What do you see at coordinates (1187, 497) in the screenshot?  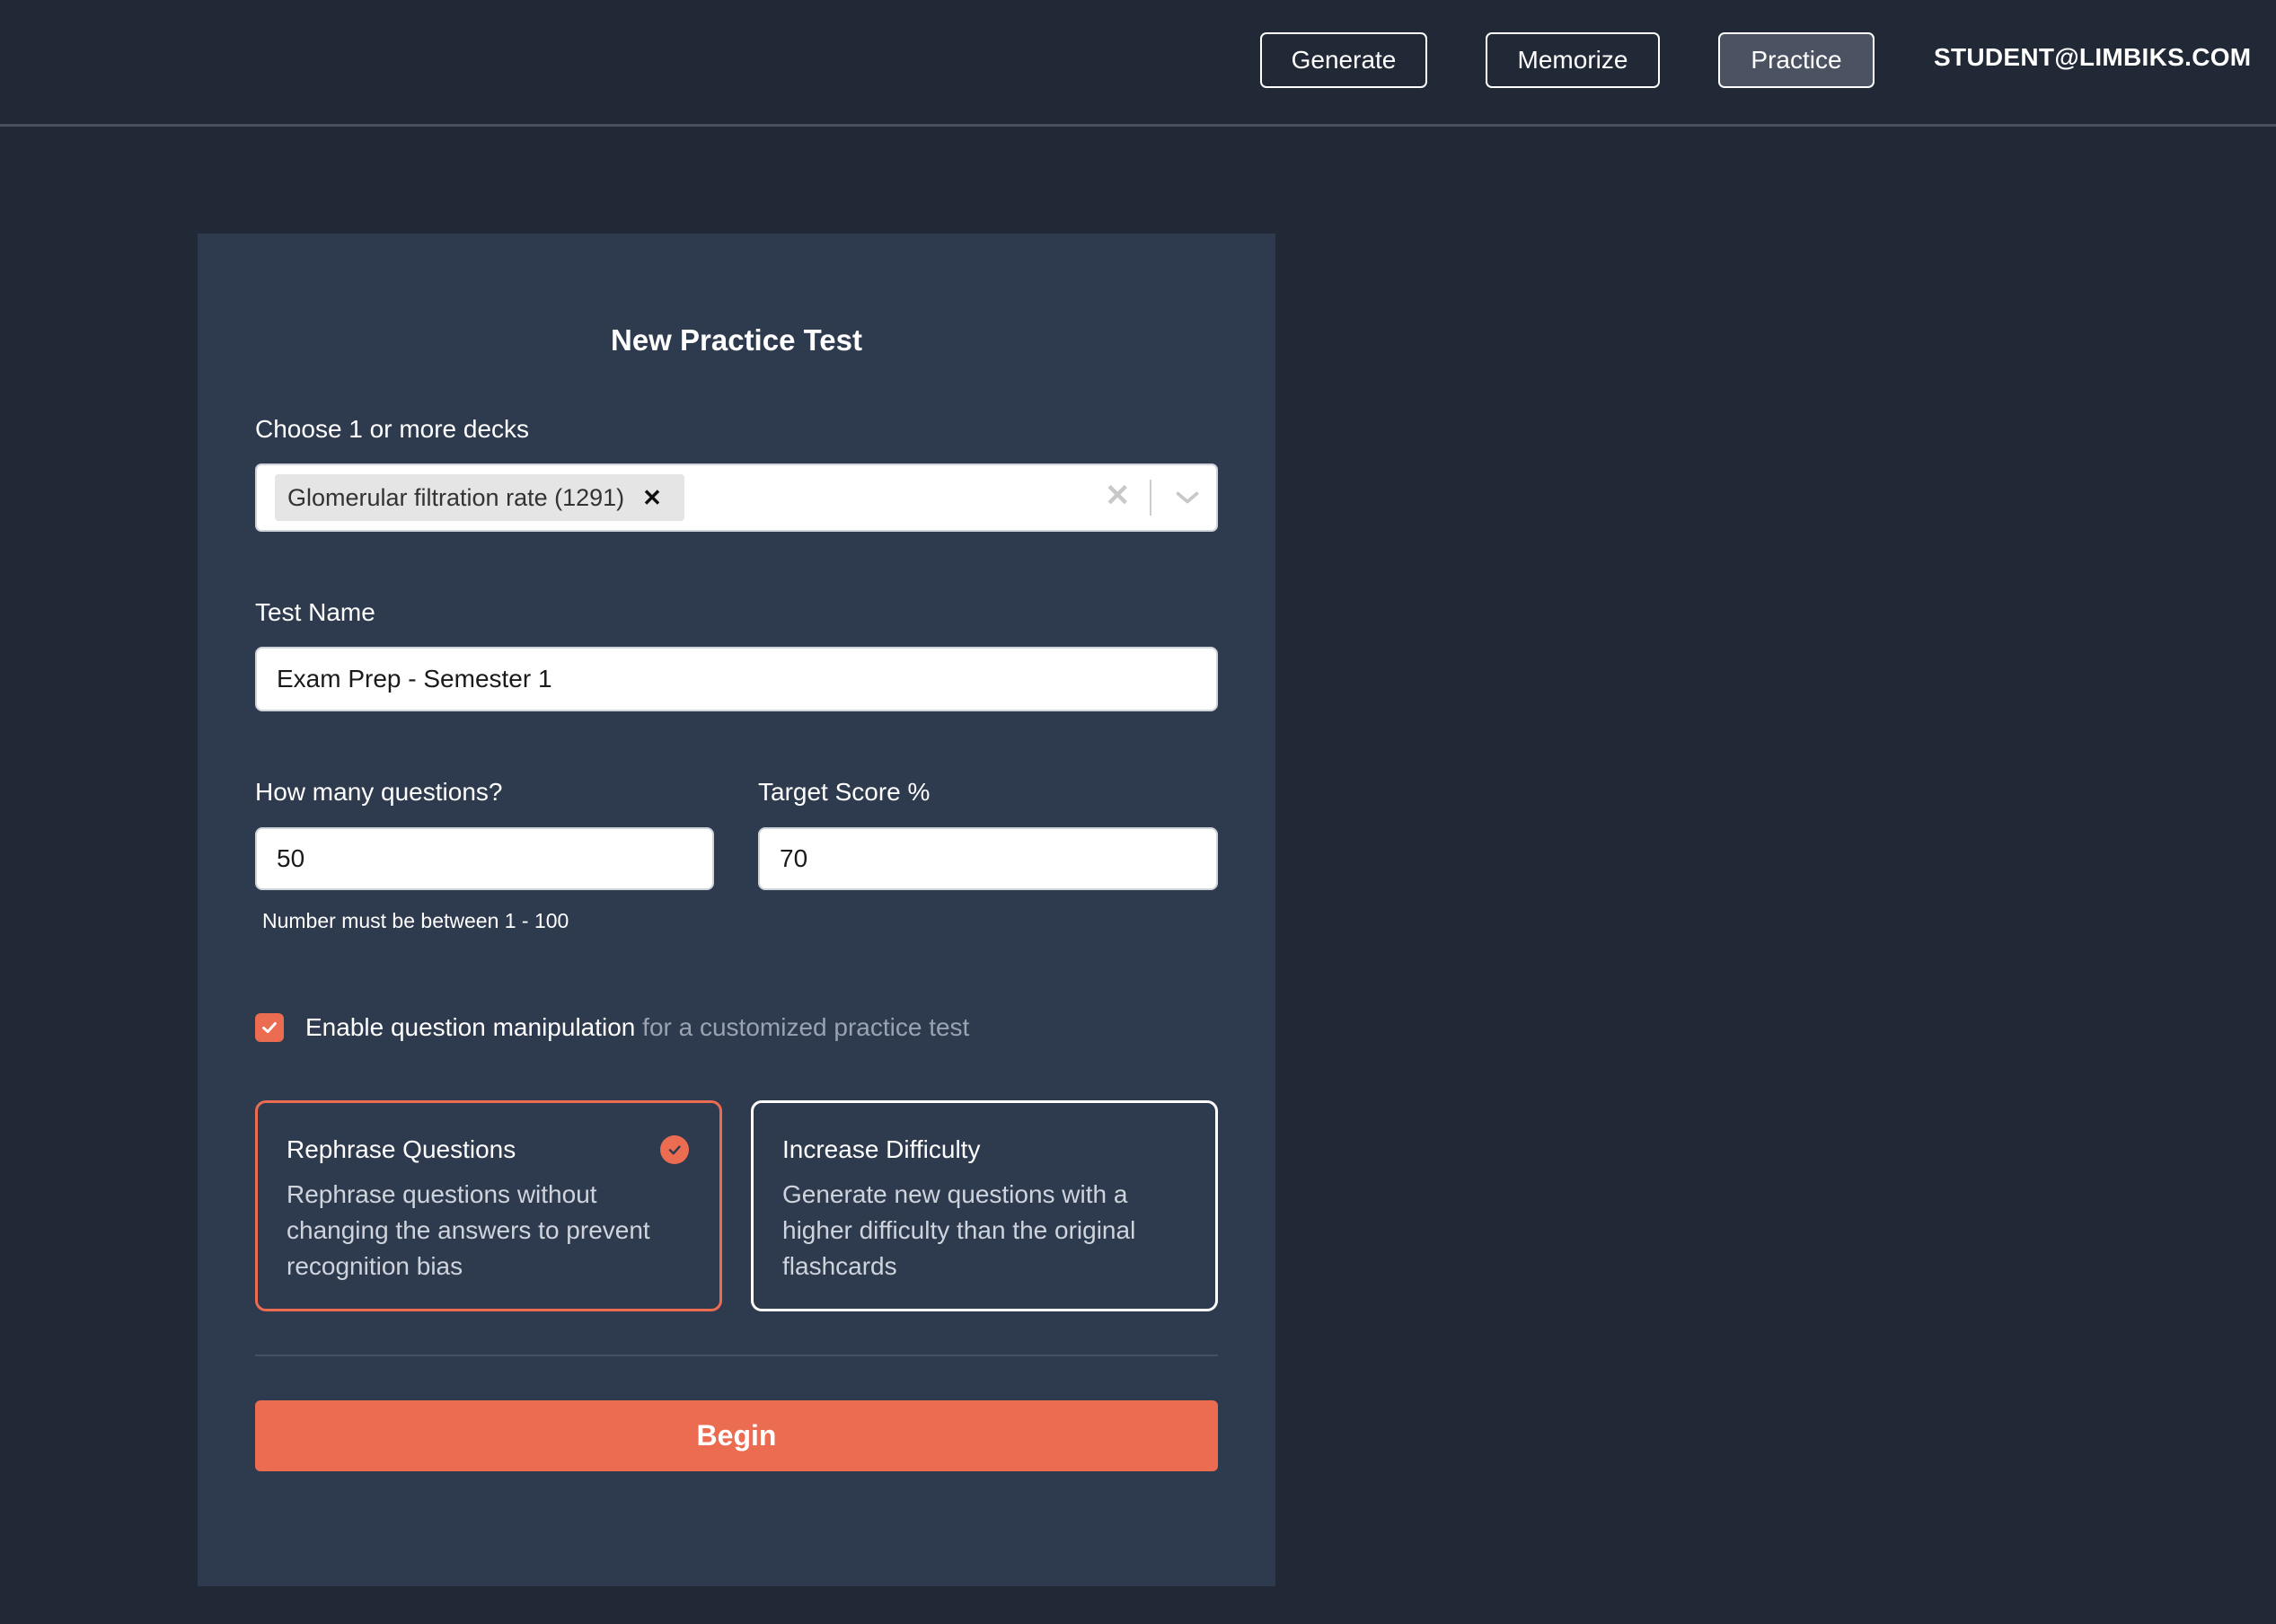 I see `chevron-down-icon` at bounding box center [1187, 497].